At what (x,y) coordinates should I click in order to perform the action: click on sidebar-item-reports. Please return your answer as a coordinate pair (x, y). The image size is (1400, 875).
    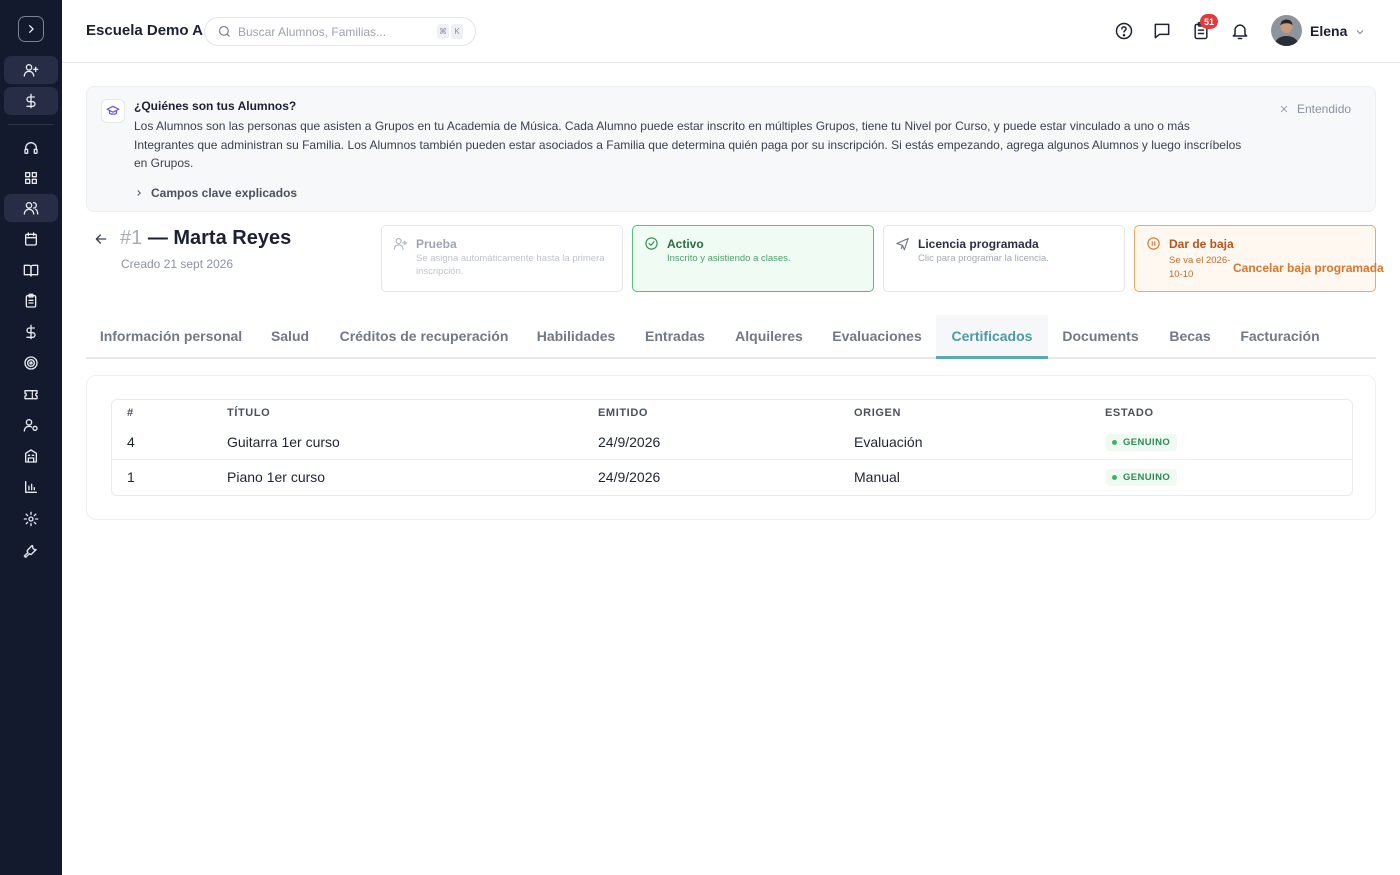
    Looking at the image, I should click on (31, 487).